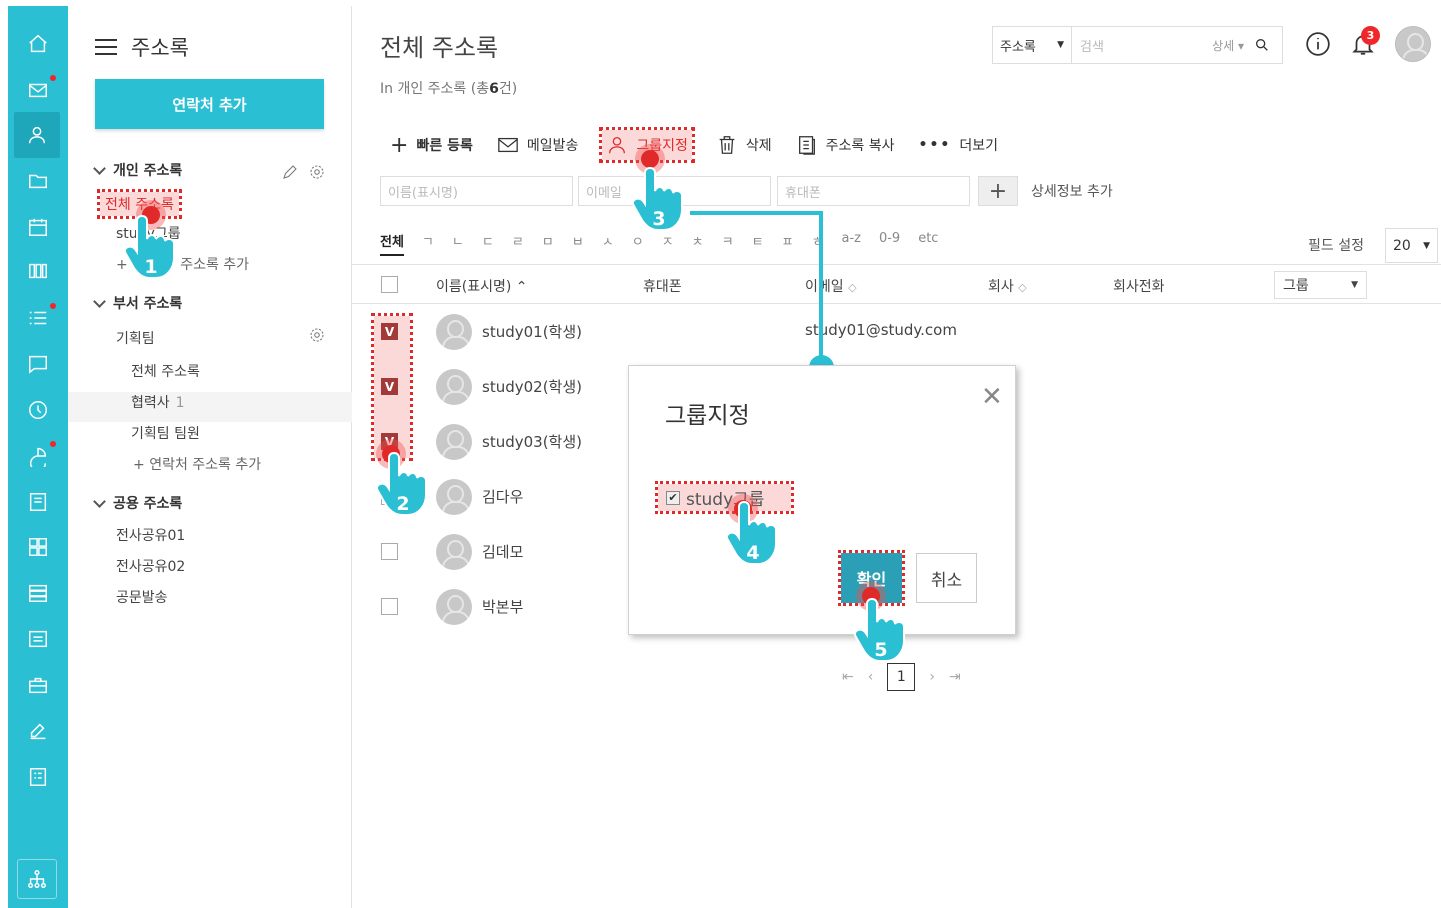  What do you see at coordinates (38, 777) in the screenshot?
I see `survey-icon` at bounding box center [38, 777].